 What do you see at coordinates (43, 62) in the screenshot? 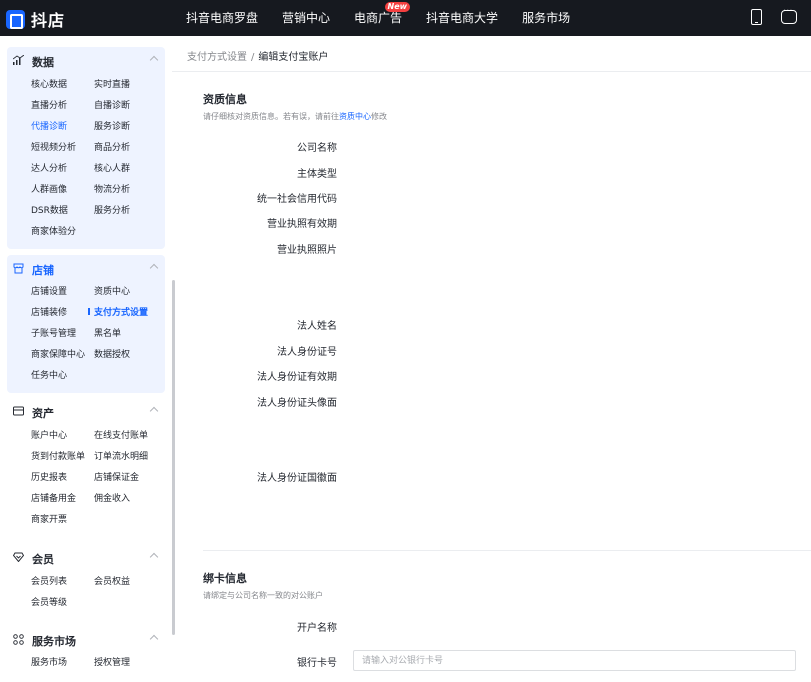
I see `sidebar-group-title: 数据` at bounding box center [43, 62].